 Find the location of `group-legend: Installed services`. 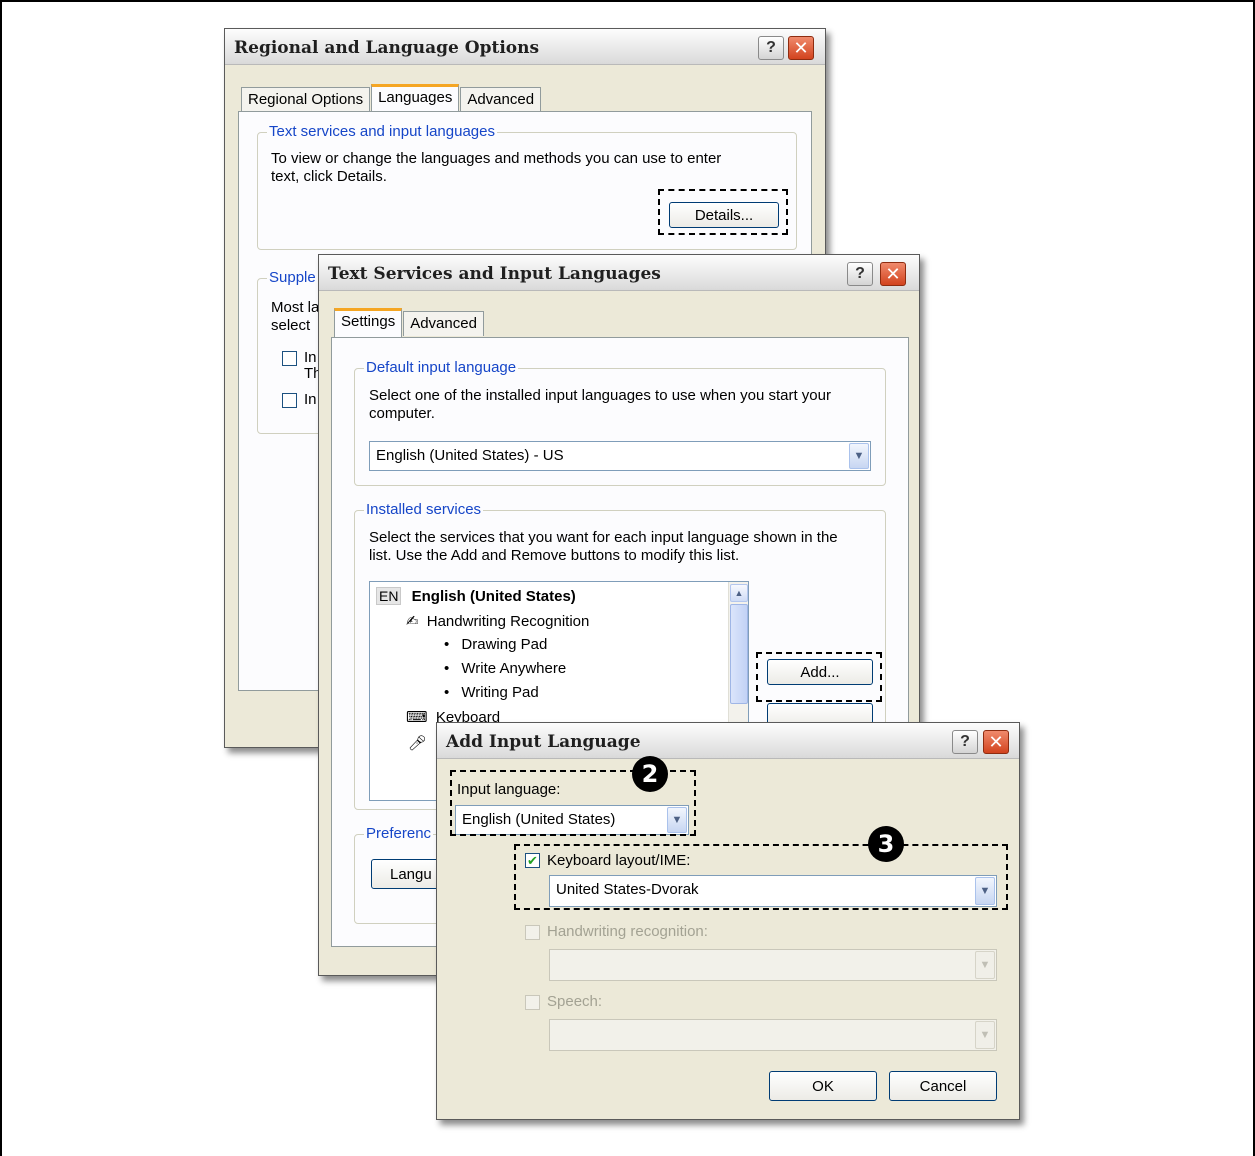

group-legend: Installed services is located at coordinates (424, 509).